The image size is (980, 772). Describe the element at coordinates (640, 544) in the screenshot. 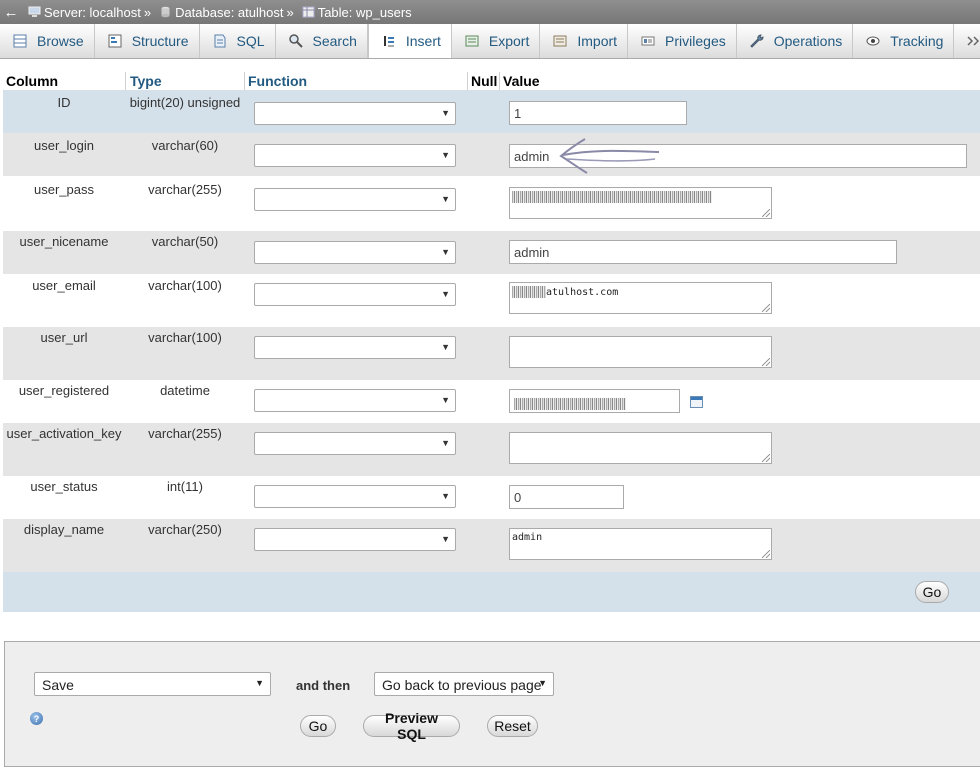

I see `value-textarea-display-name: admin` at that location.